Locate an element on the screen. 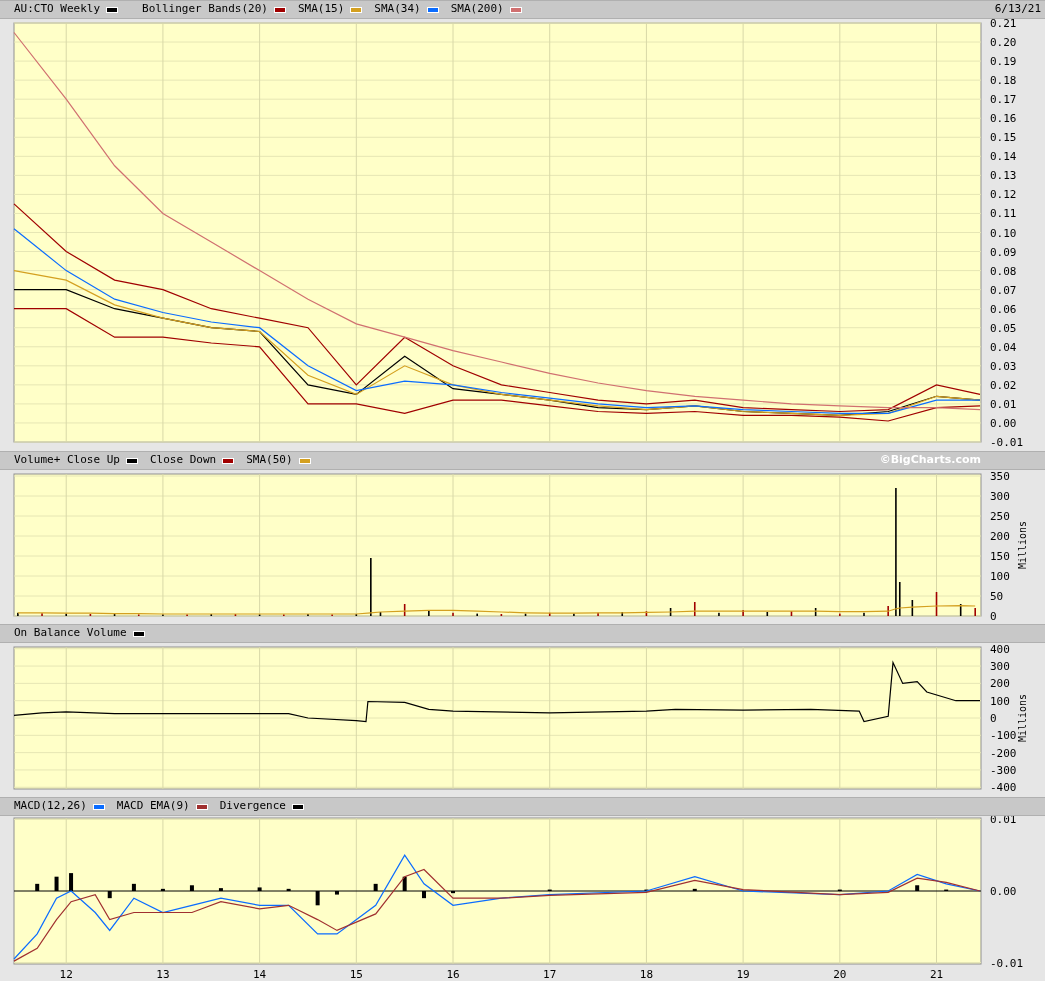  axis-label: -0.01 is located at coordinates (1007, 442).